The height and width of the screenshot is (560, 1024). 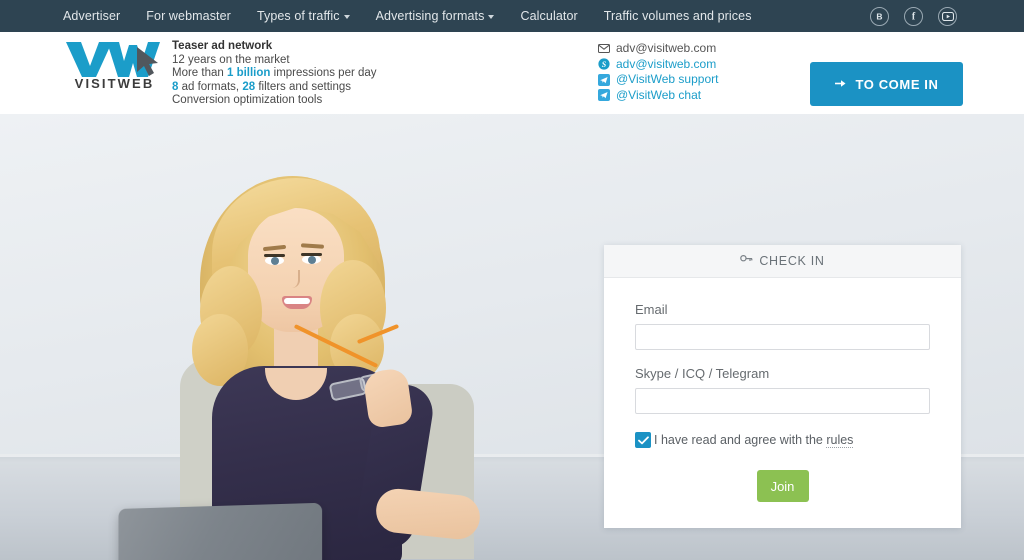 I want to click on skype-icon: S, so click(x=604, y=64).